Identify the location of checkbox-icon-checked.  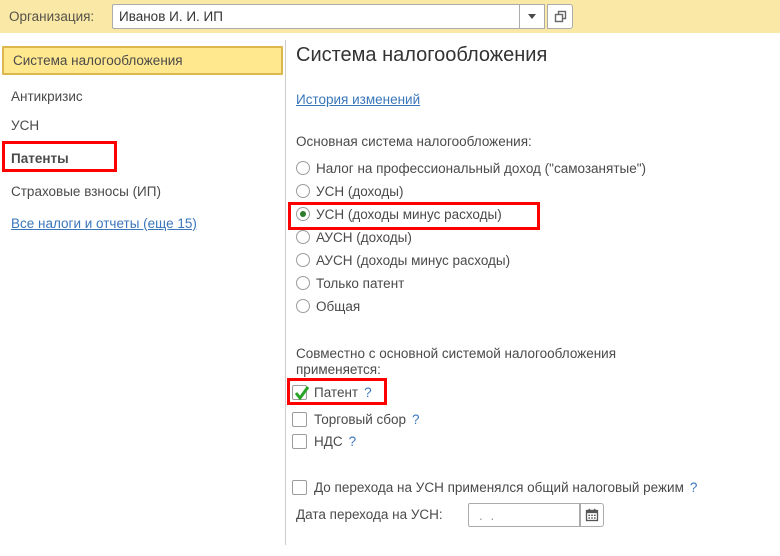
(301, 392).